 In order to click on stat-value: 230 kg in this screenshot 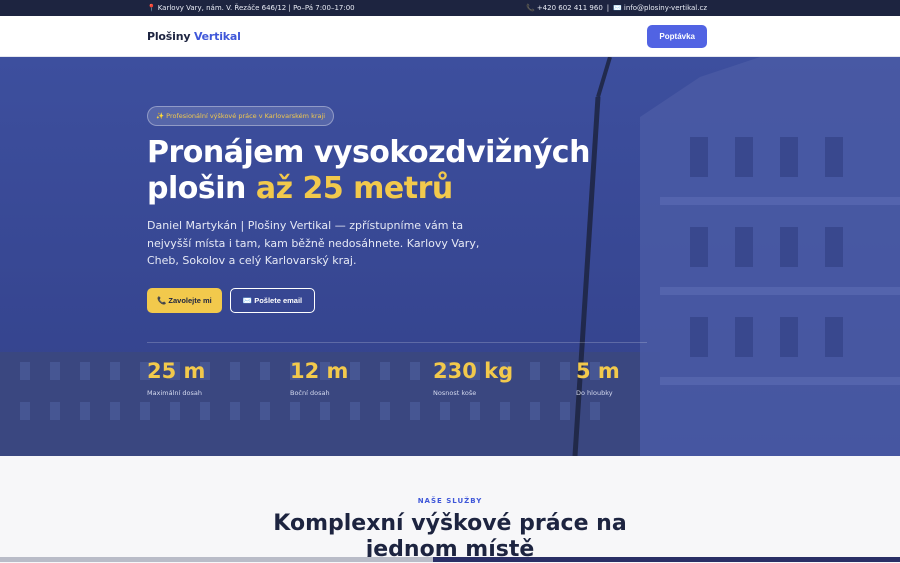, I will do `click(473, 371)`.